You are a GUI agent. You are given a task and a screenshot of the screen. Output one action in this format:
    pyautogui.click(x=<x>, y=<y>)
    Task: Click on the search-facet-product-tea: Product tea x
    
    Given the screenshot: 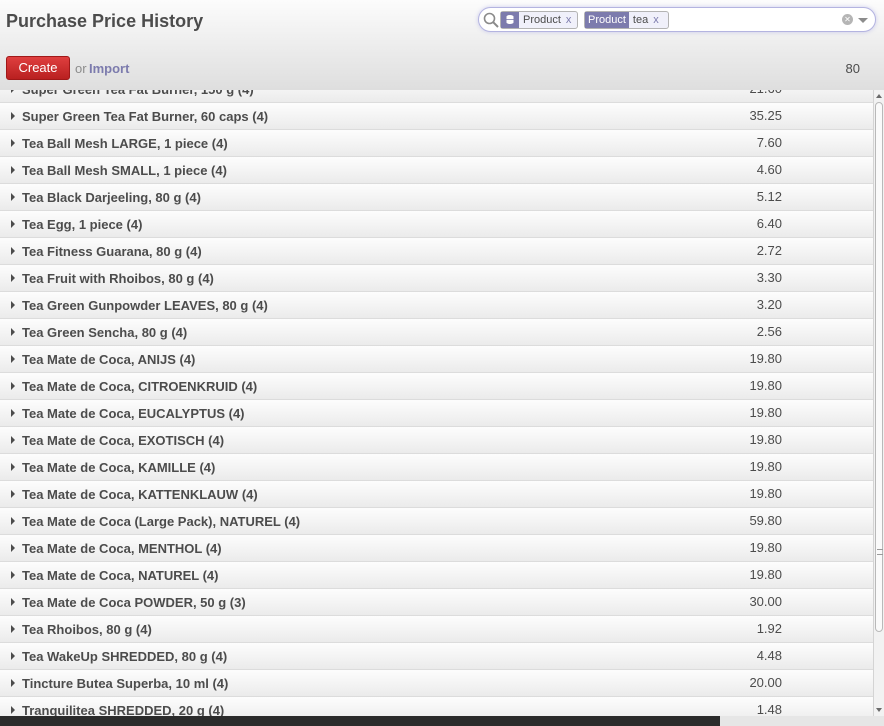 What is the action you would take?
    pyautogui.click(x=626, y=20)
    